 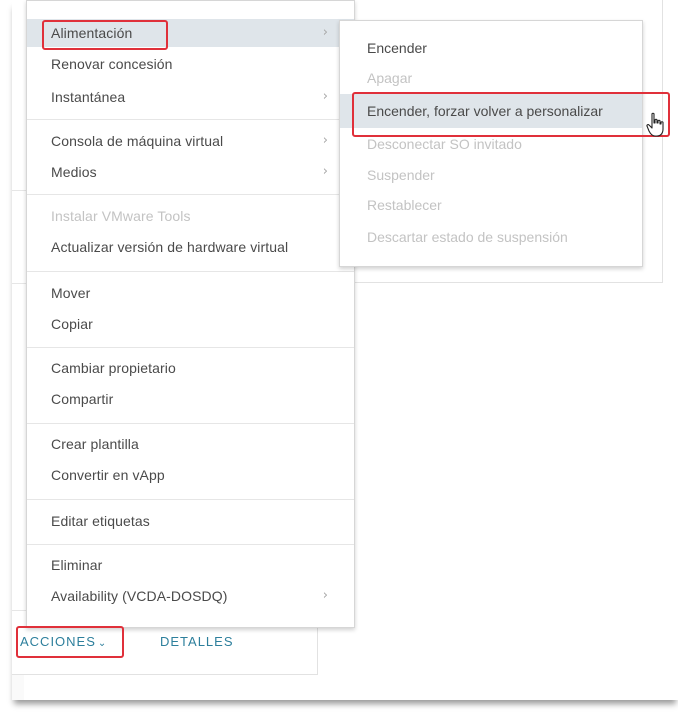 I want to click on submenu-item-apagar: Apagar, so click(x=491, y=78).